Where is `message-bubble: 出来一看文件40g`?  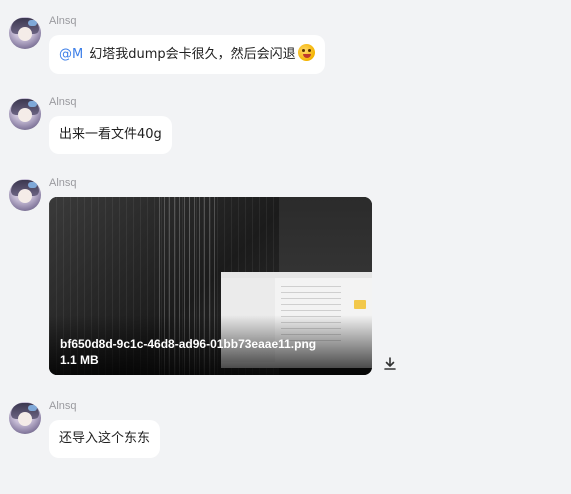 message-bubble: 出来一看文件40g is located at coordinates (110, 135).